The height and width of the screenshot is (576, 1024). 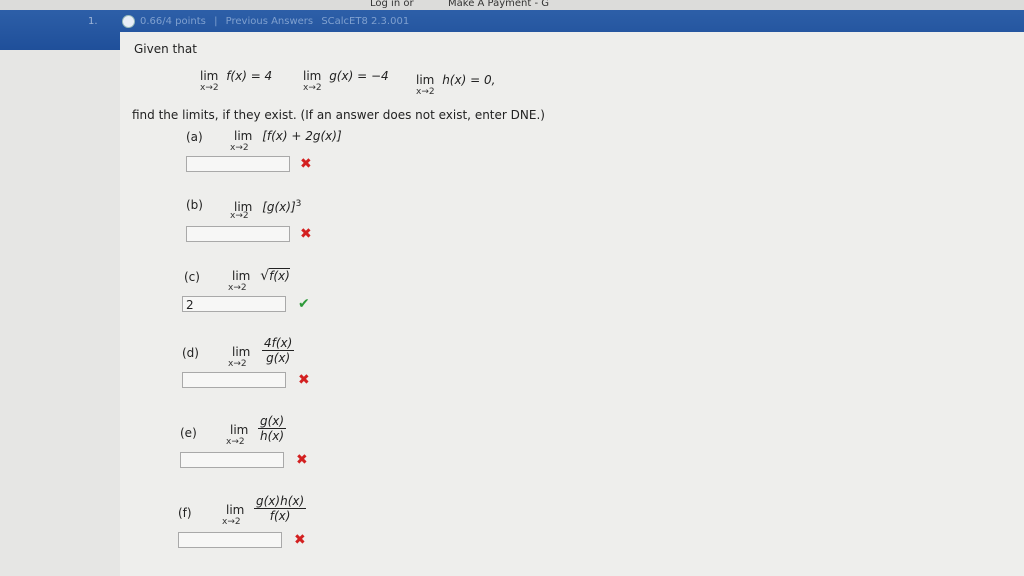 I want to click on part-f-limit: lim x→2, so click(x=233, y=515).